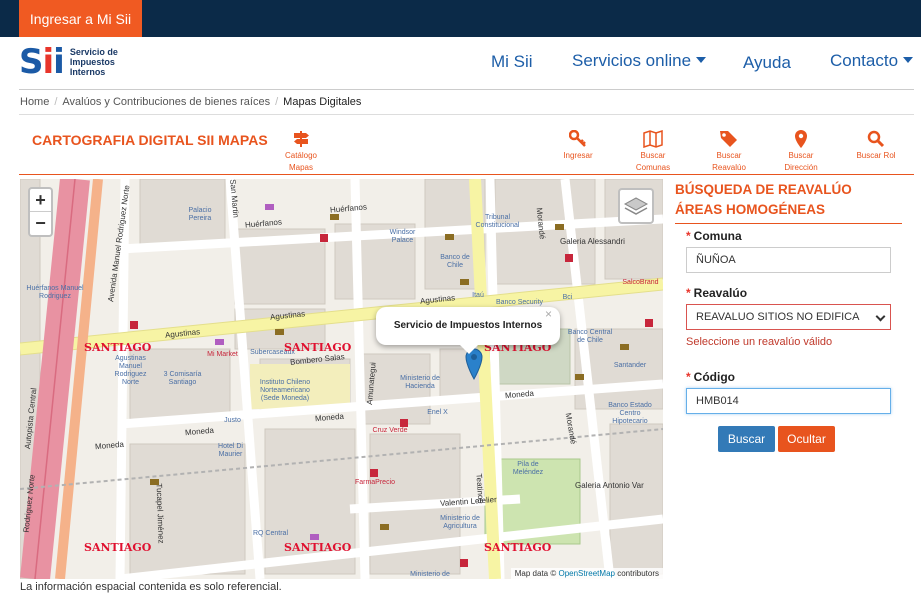  Describe the element at coordinates (270, 533) in the screenshot. I see `poi-label: RQ Central` at that location.